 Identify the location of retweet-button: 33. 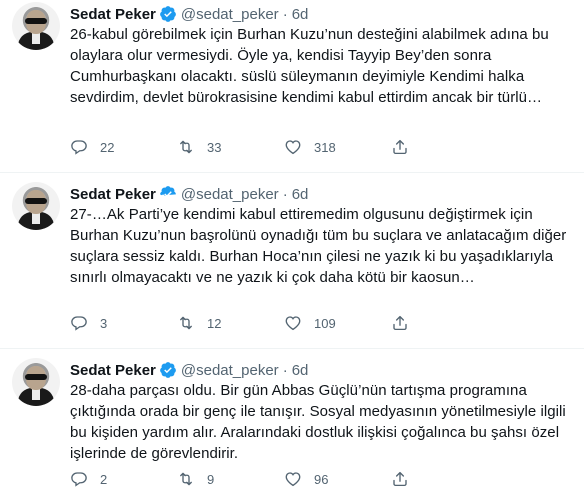
(199, 147).